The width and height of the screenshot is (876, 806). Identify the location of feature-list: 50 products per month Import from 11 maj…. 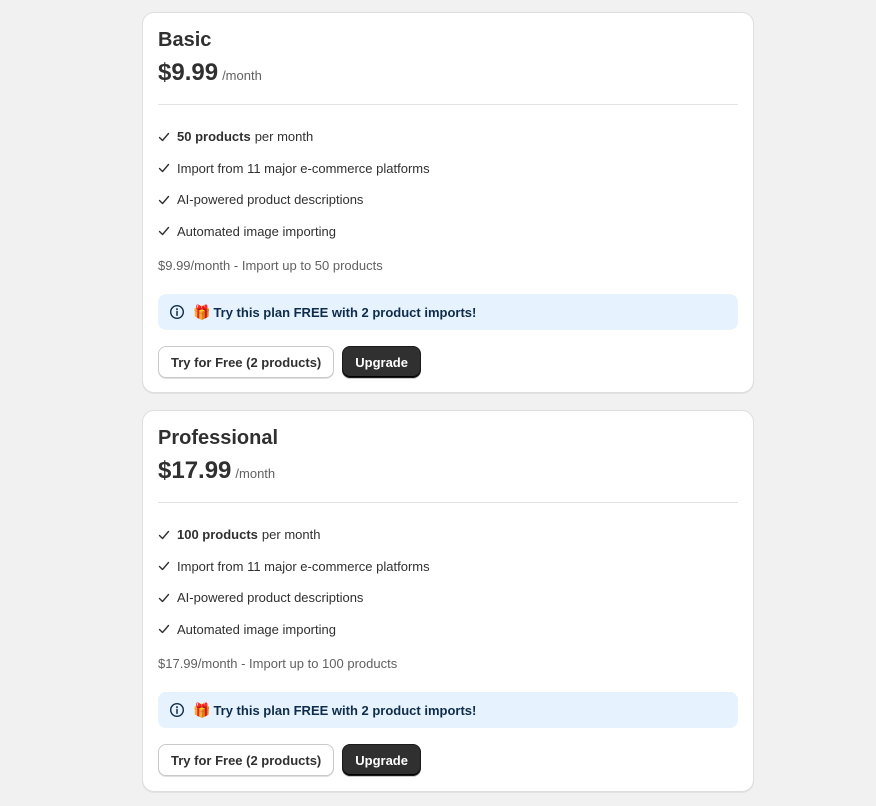
(294, 184).